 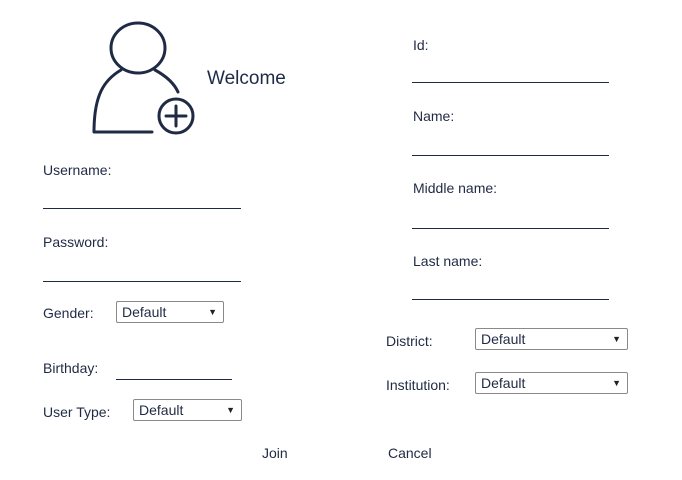 What do you see at coordinates (410, 453) in the screenshot?
I see `cancel-button: Cancel` at bounding box center [410, 453].